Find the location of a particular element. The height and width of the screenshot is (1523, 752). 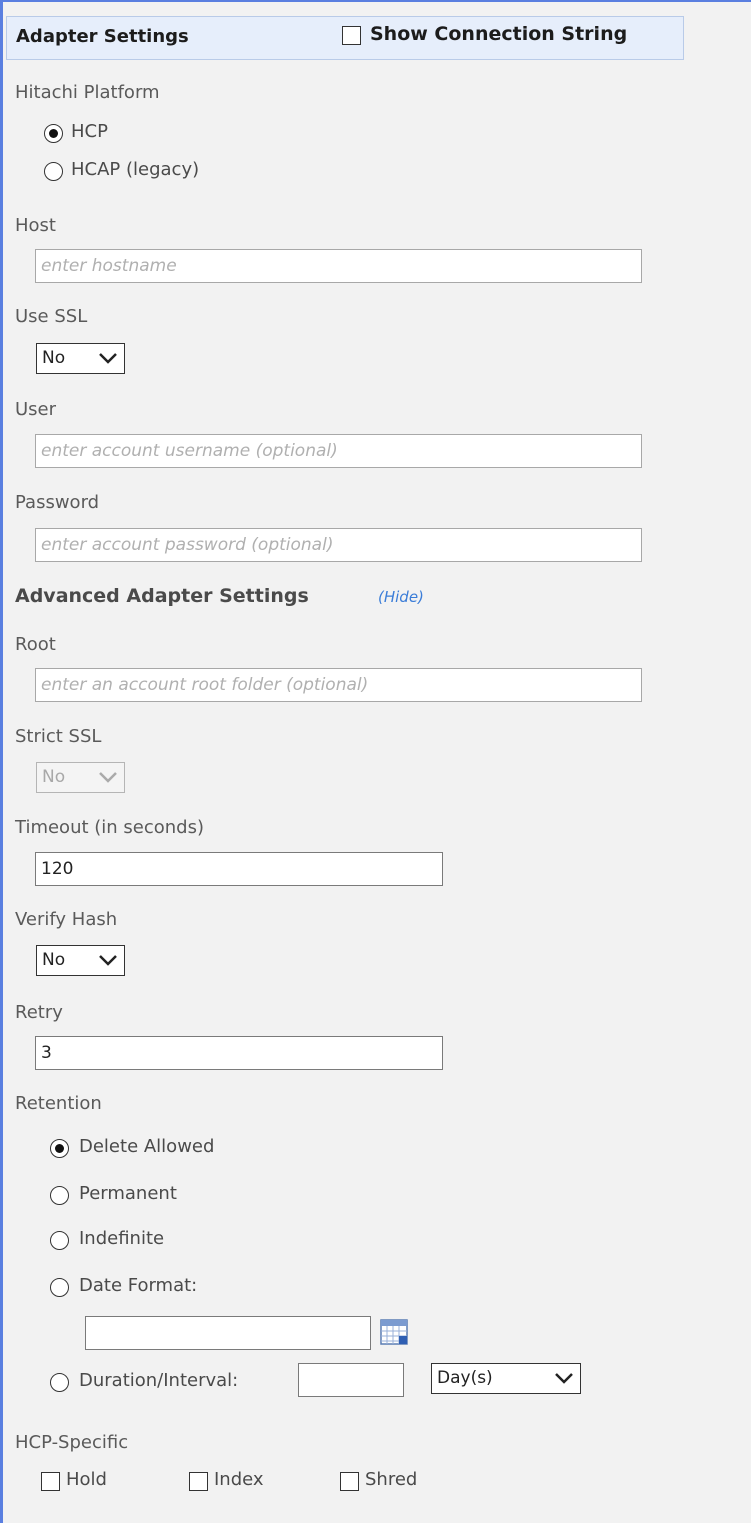

retention-radio-duration is located at coordinates (59, 1382).